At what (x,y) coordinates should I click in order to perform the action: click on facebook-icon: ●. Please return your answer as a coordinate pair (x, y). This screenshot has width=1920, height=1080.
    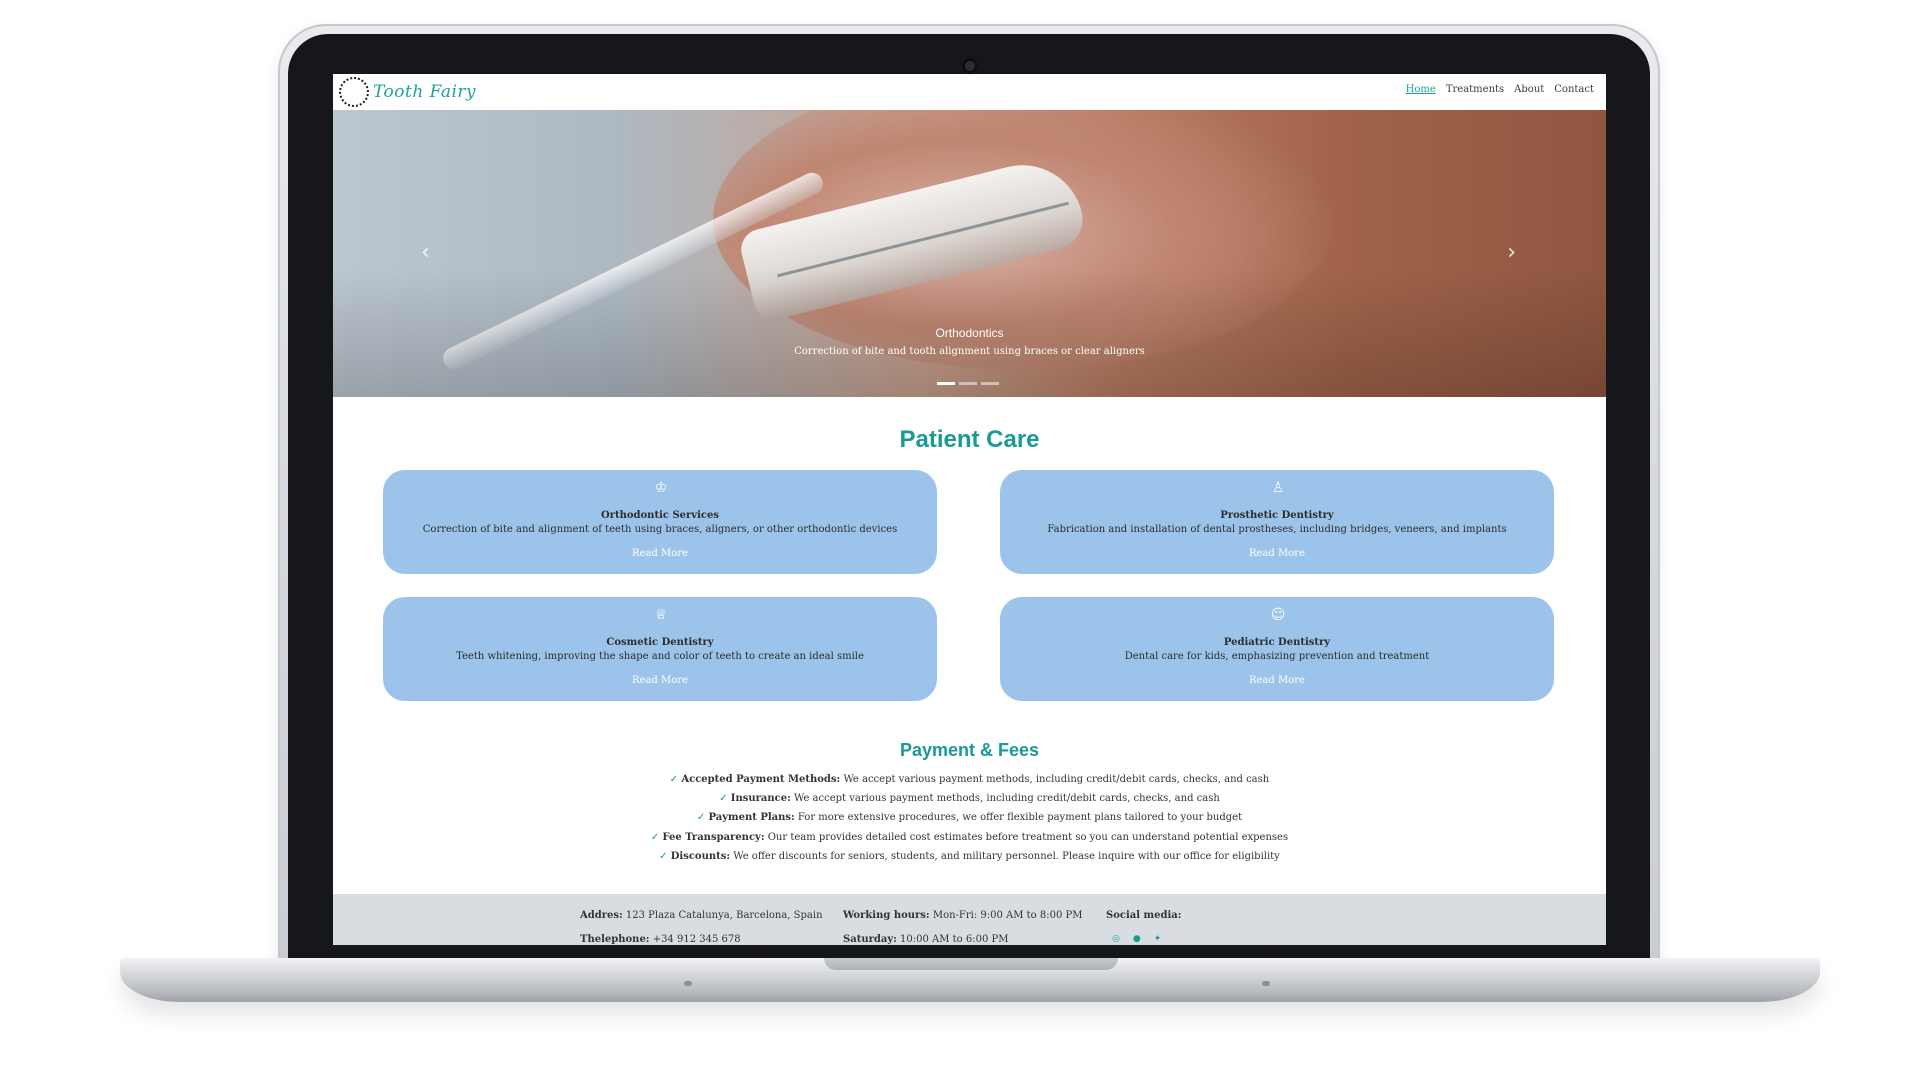
    Looking at the image, I should click on (1137, 939).